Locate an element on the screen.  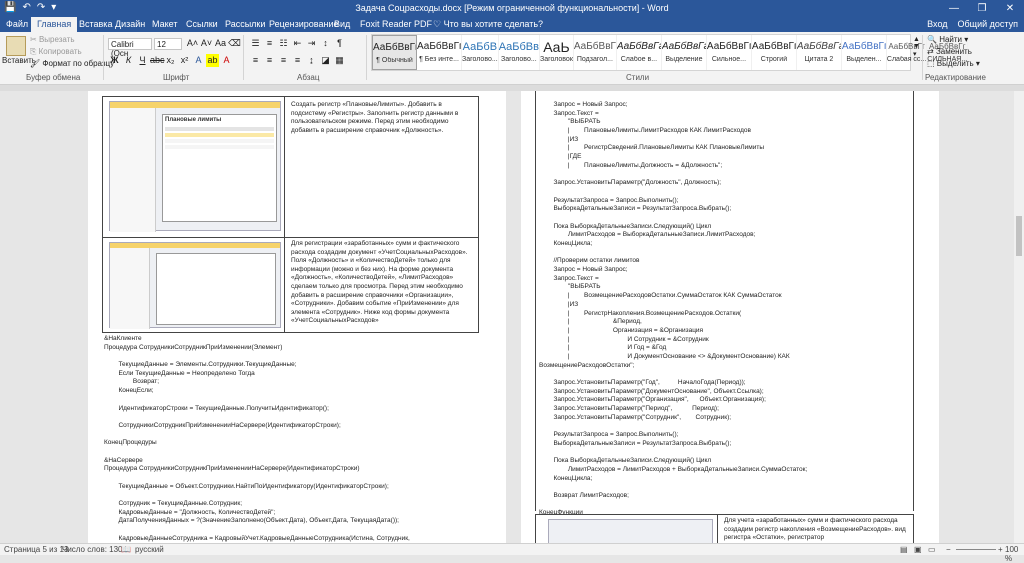
close-button: ✕ is located at coordinates (1010, 8).